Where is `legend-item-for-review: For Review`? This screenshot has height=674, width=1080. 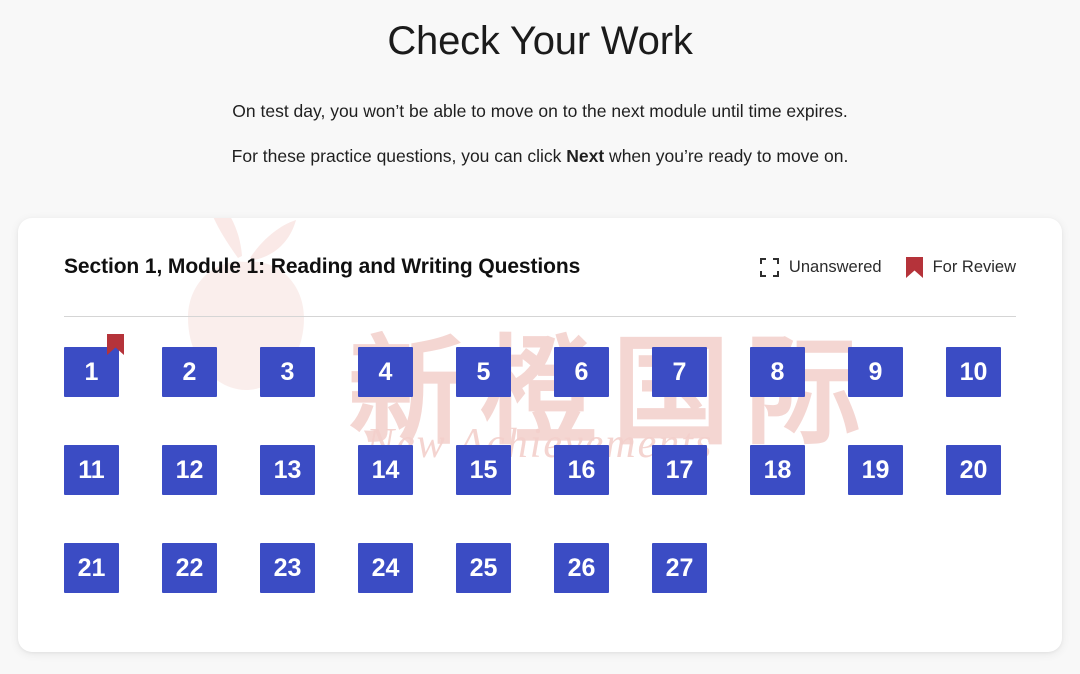
legend-item-for-review: For Review is located at coordinates (960, 267).